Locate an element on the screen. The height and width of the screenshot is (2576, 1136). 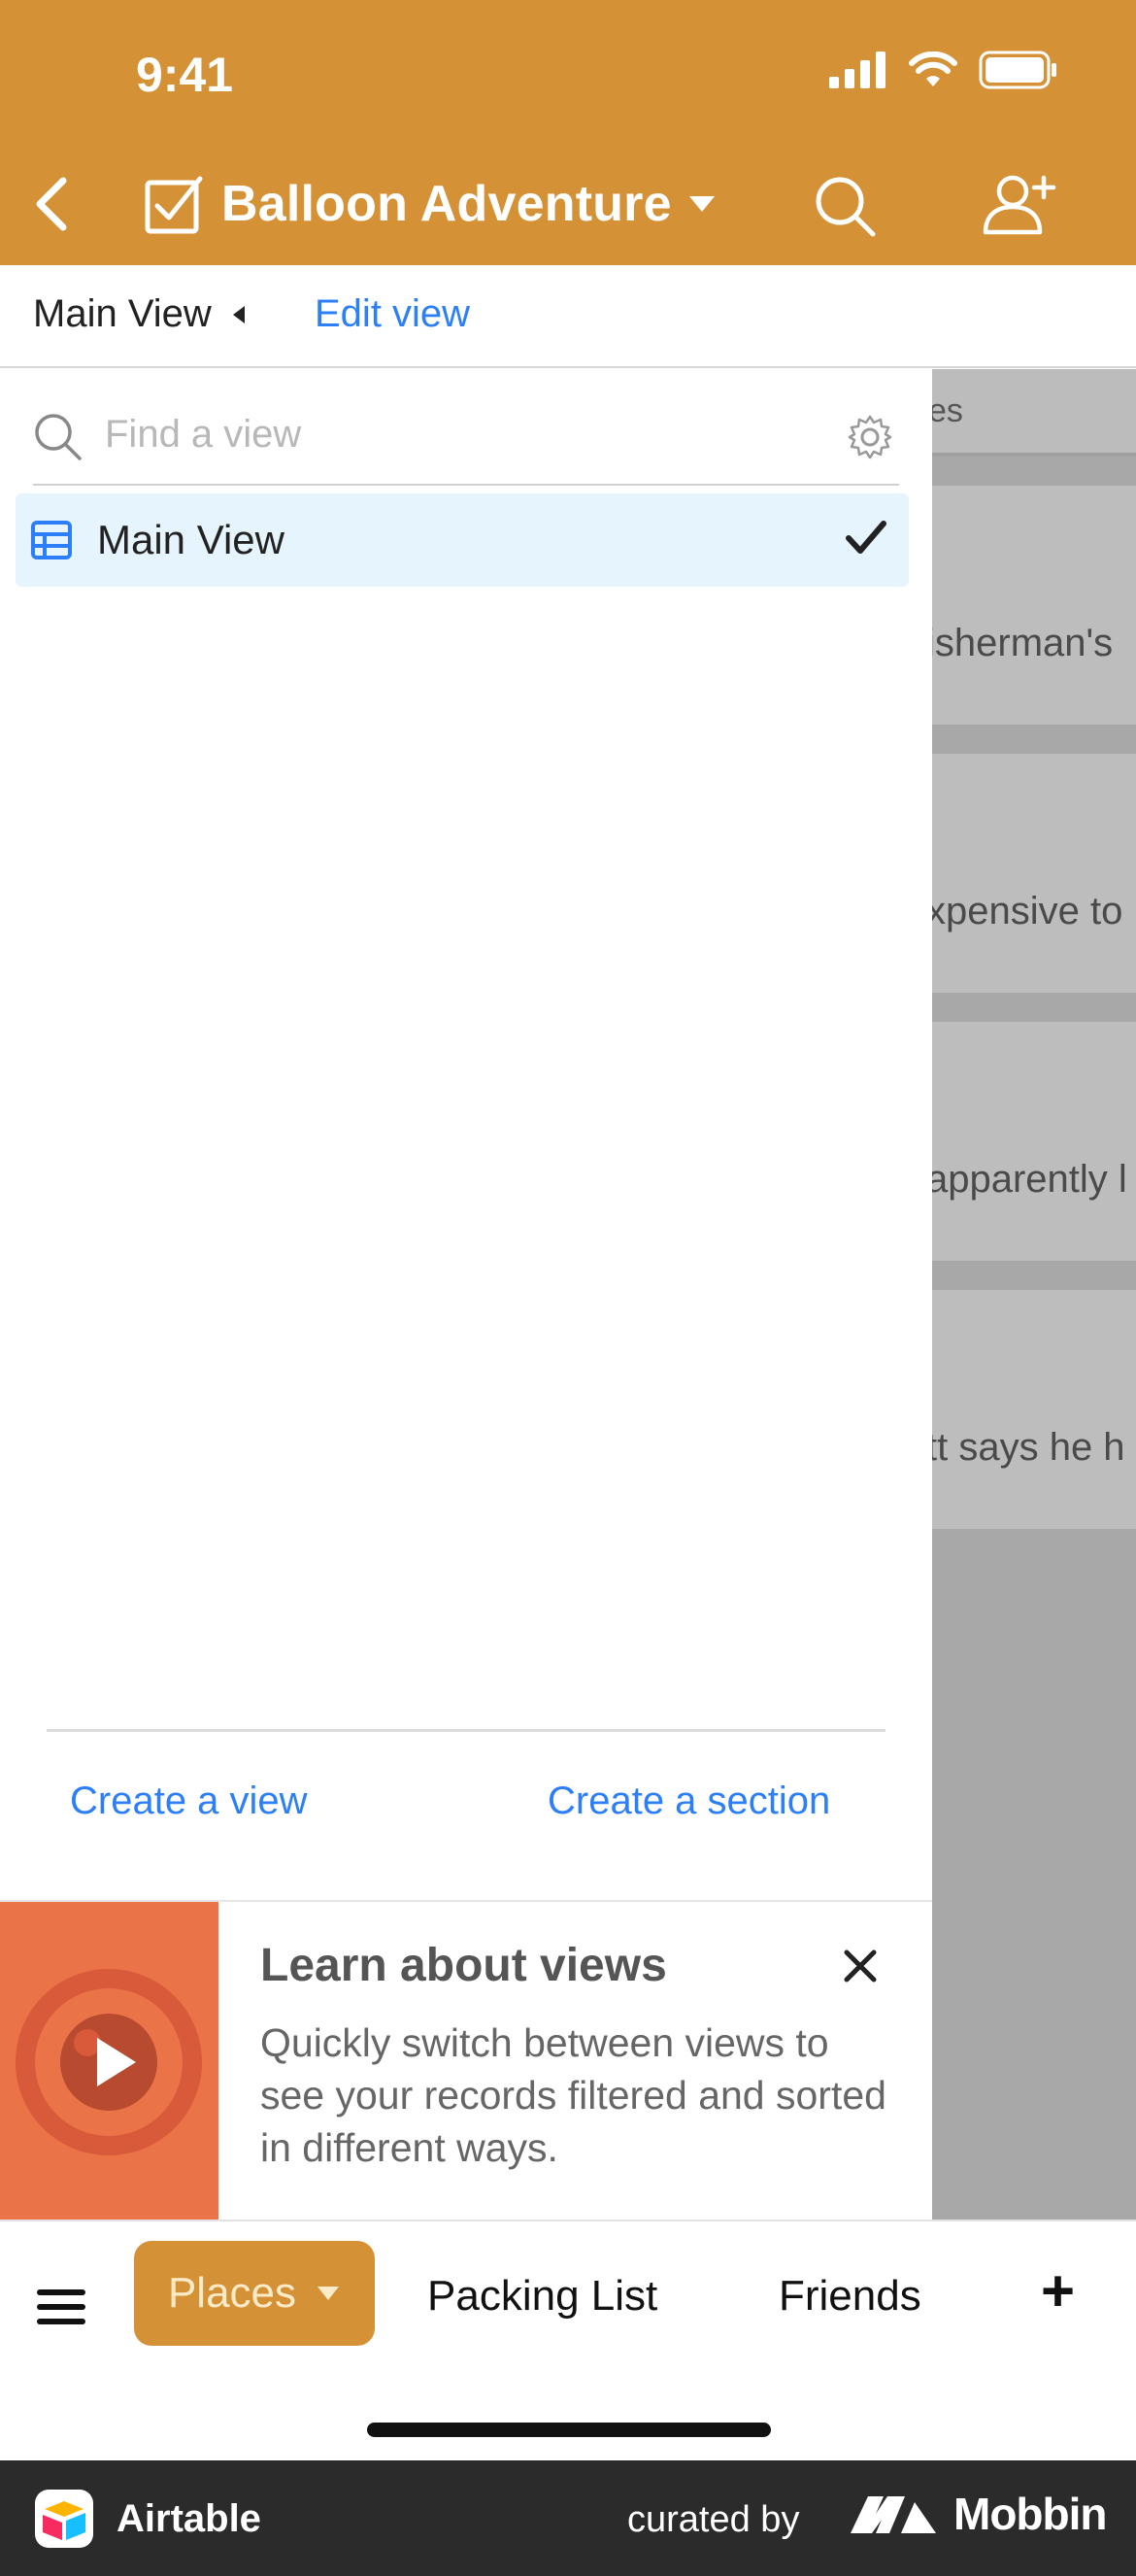
menu-icon is located at coordinates (61, 2292).